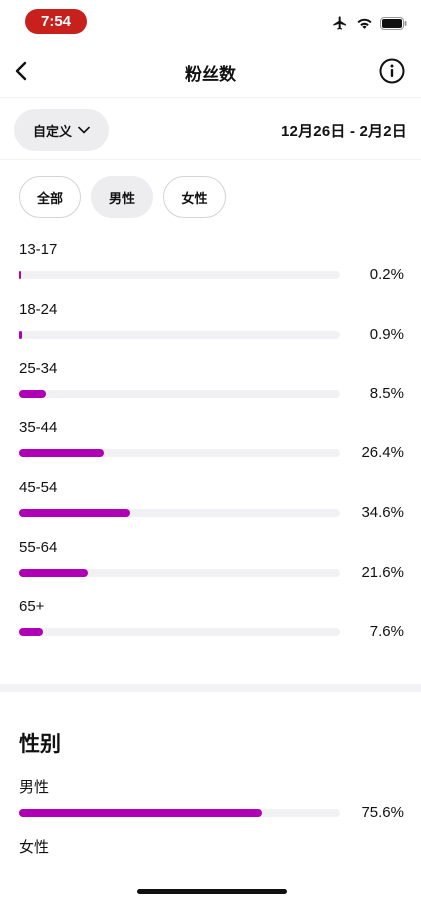  Describe the element at coordinates (56, 21) in the screenshot. I see `status-time: 7:54` at that location.